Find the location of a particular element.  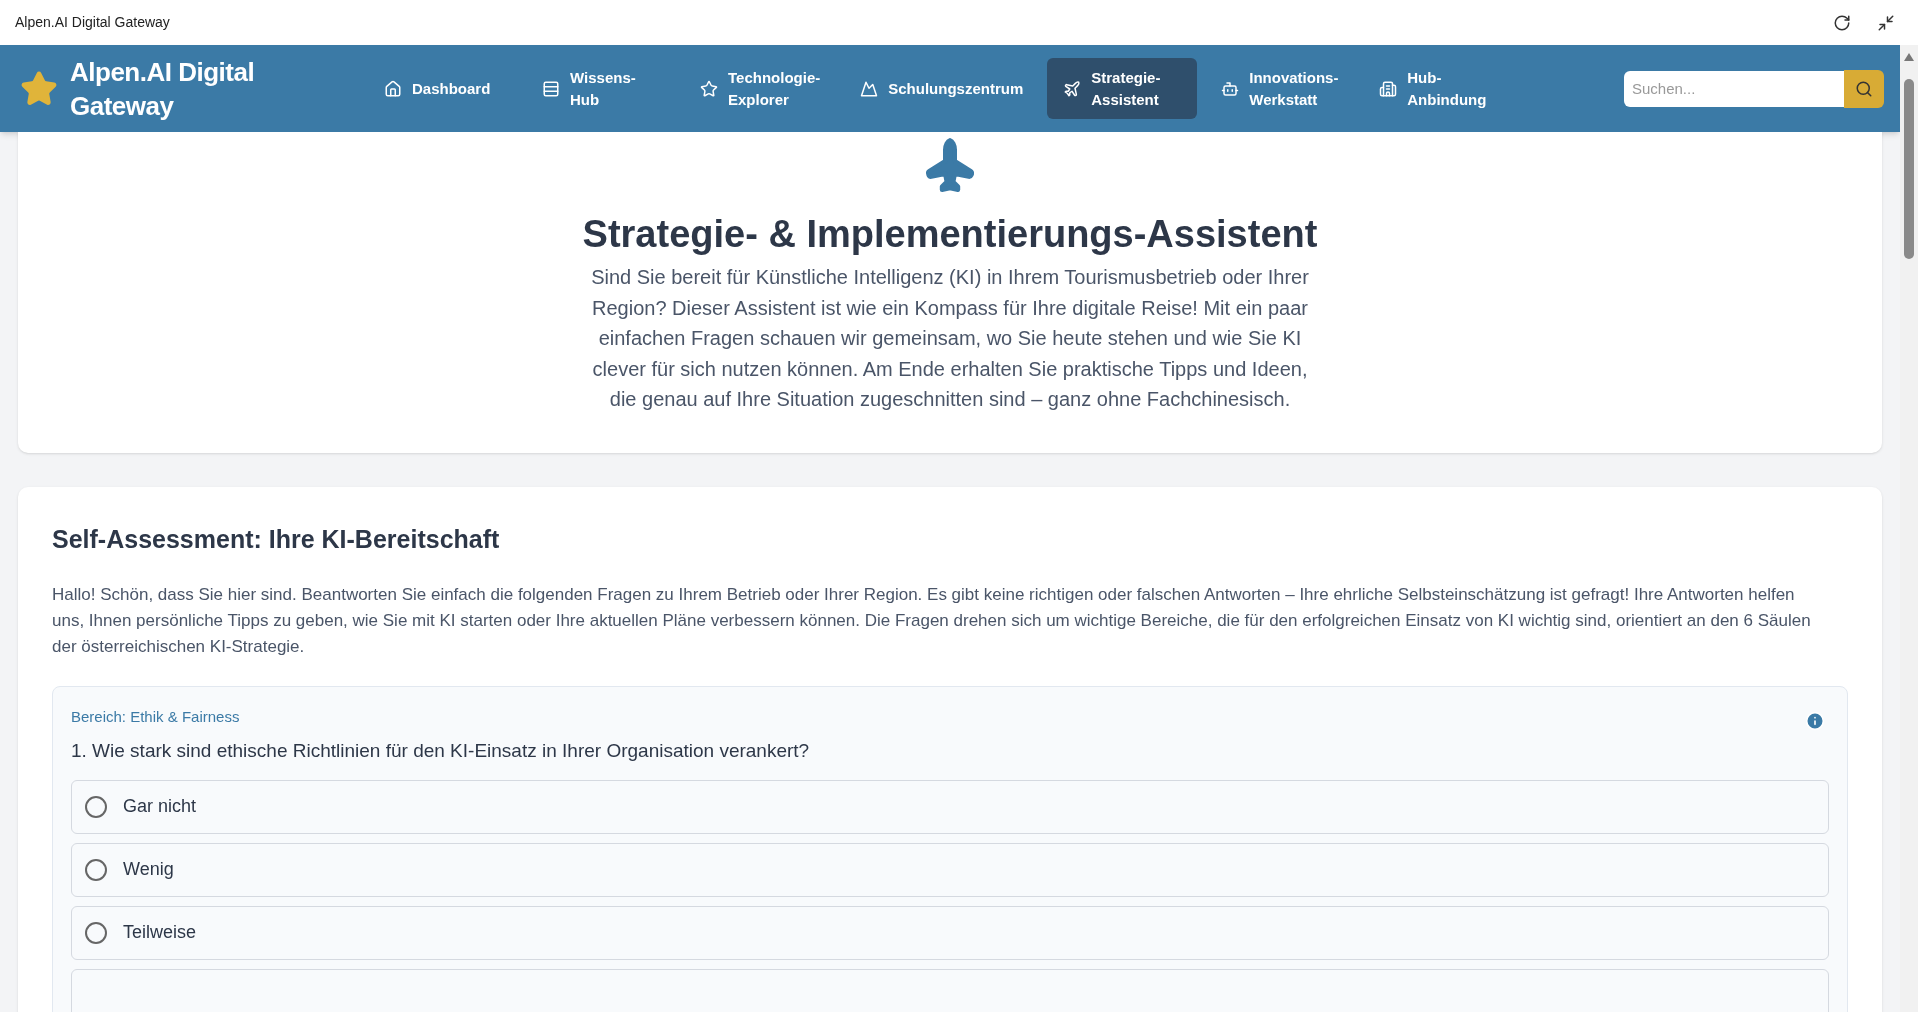

search-button is located at coordinates (1864, 88).